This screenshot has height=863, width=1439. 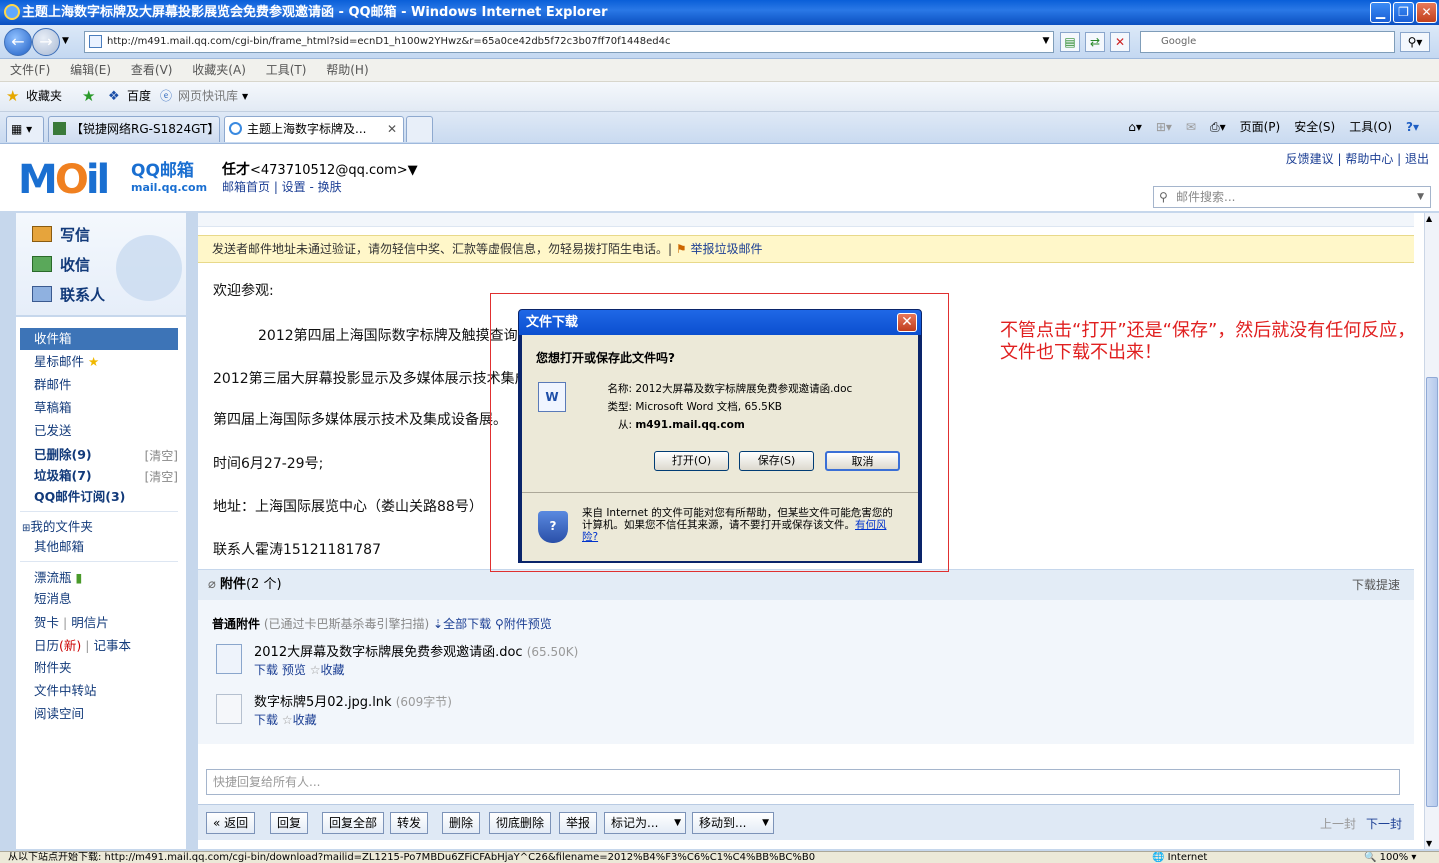 I want to click on top-links: 反馈建议 | 帮助中心 | 退出, so click(x=1357, y=158).